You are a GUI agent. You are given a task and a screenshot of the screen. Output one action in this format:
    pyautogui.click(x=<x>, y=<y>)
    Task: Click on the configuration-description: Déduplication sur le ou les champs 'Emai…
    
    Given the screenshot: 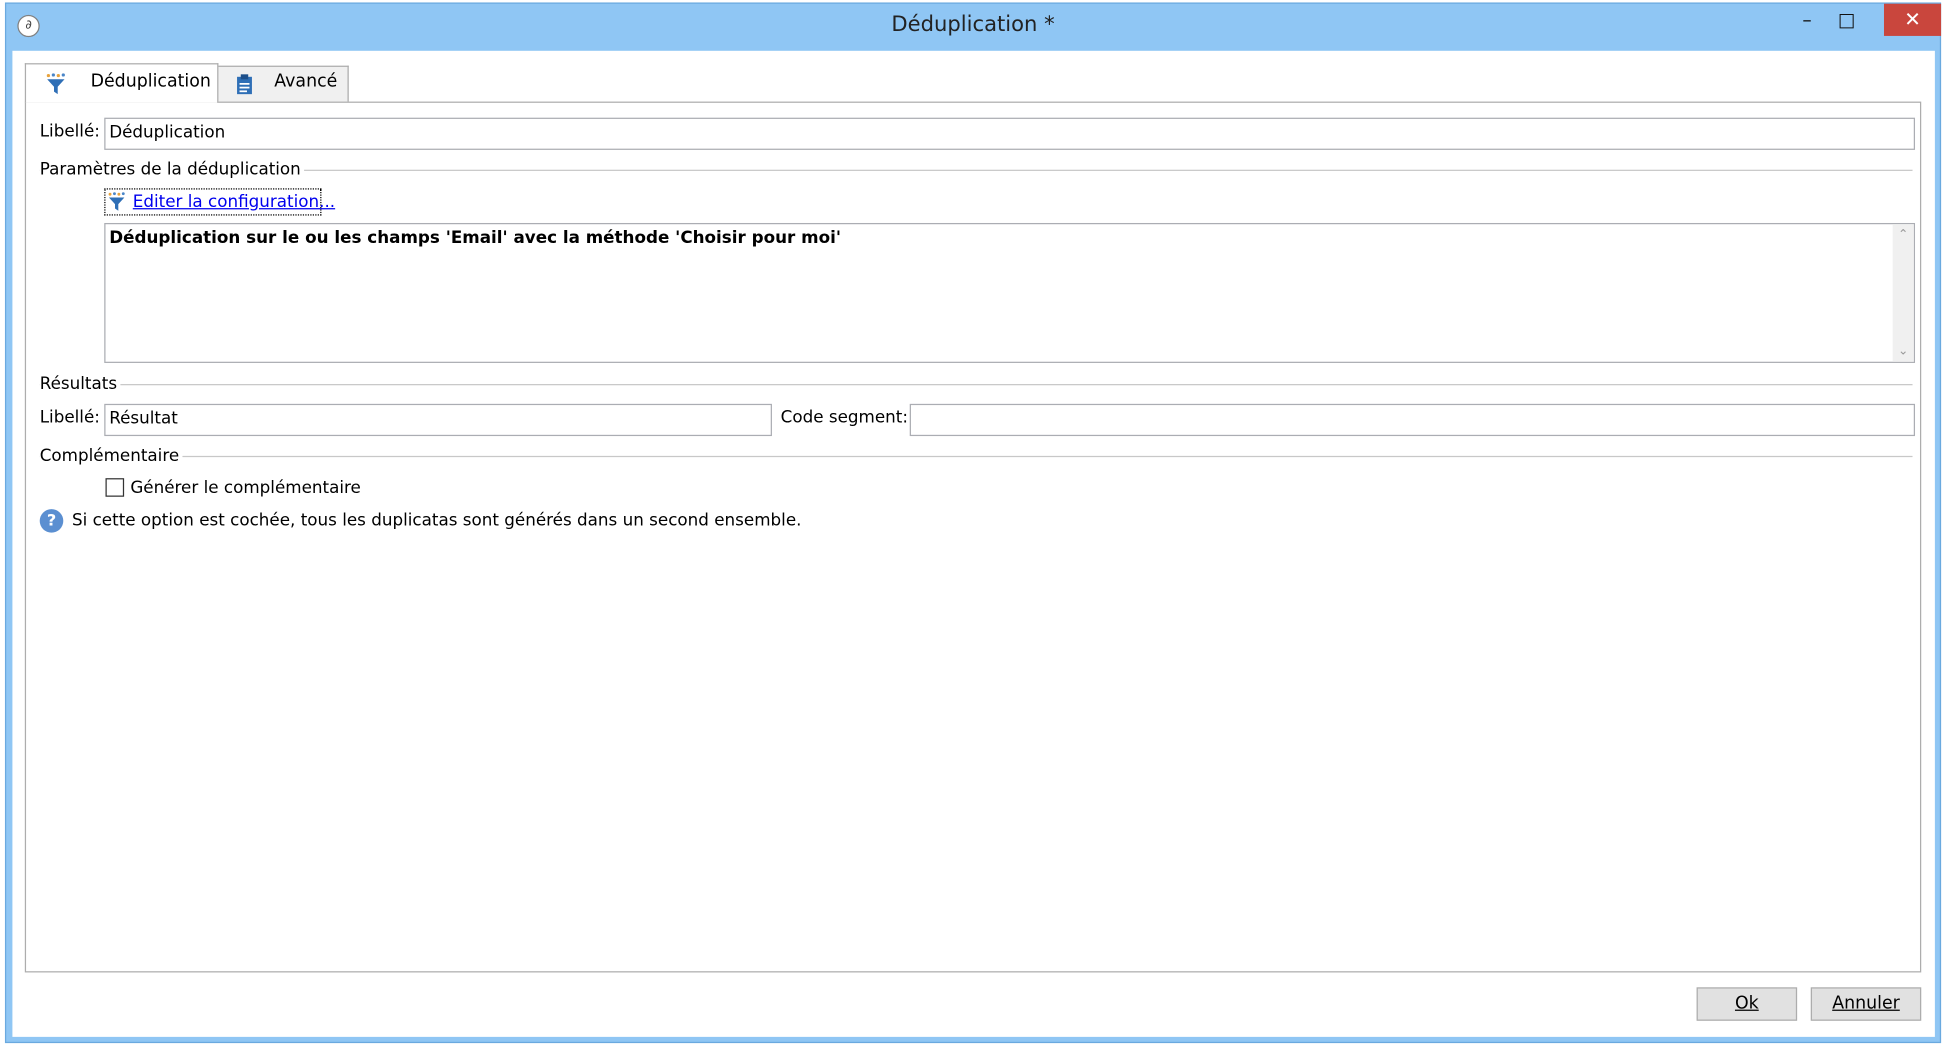 What is the action you would take?
    pyautogui.click(x=1010, y=292)
    